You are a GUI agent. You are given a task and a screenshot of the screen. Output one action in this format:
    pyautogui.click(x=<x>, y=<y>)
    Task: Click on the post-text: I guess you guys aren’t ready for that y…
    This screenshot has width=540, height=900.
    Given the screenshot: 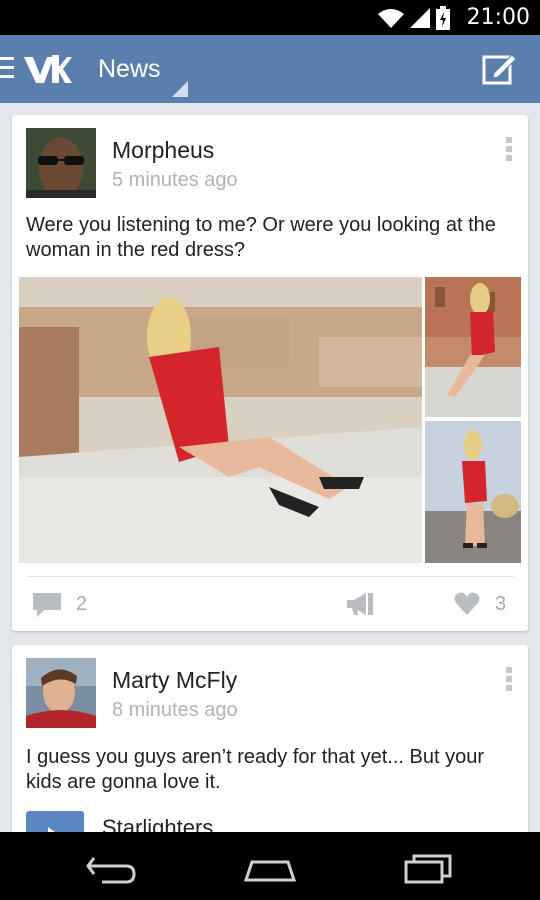 What is the action you would take?
    pyautogui.click(x=255, y=769)
    